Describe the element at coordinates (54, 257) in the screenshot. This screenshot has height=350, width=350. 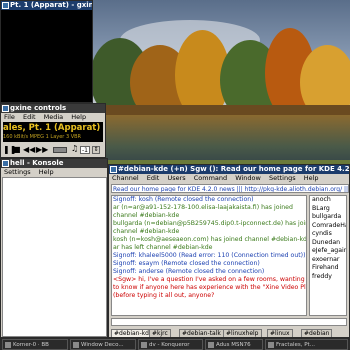
I see `terminal-area` at that location.